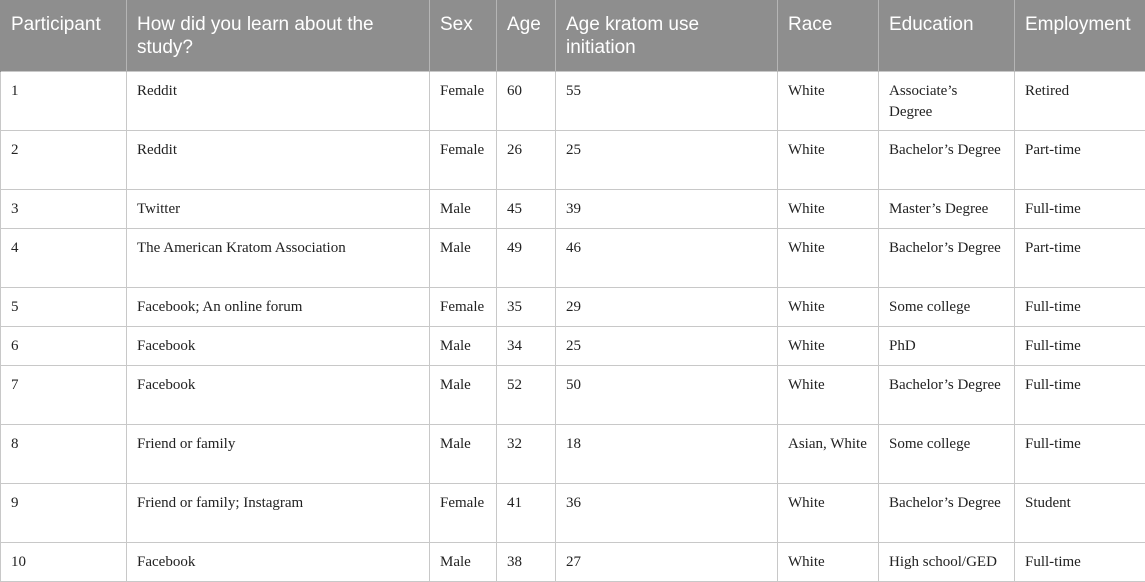  Describe the element at coordinates (667, 257) in the screenshot. I see `table-cell: 46` at that location.